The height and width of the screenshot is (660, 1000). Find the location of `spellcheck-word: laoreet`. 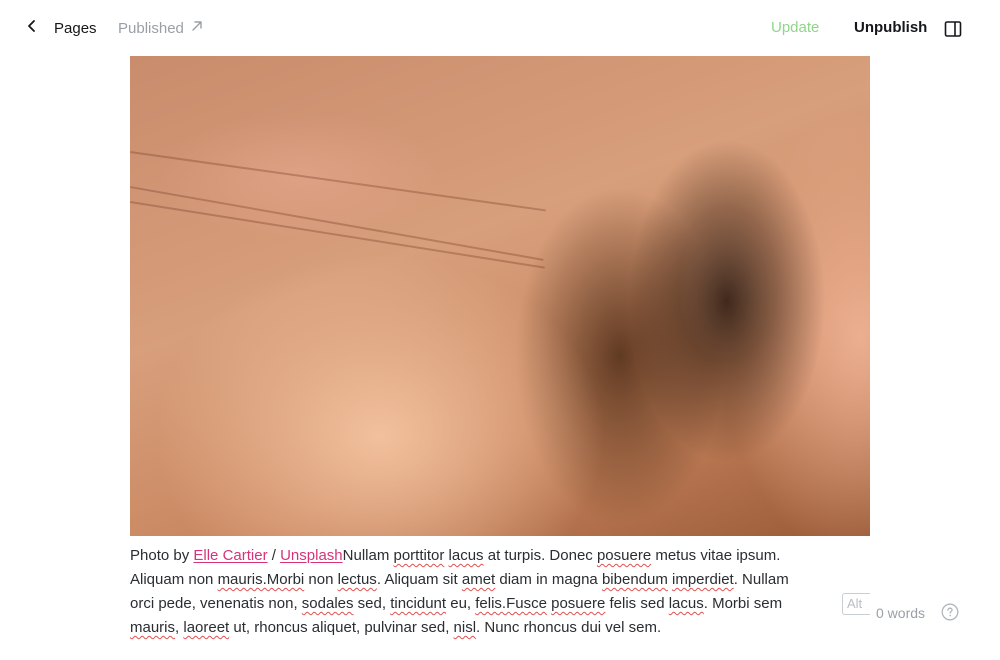

spellcheck-word: laoreet is located at coordinates (206, 627).